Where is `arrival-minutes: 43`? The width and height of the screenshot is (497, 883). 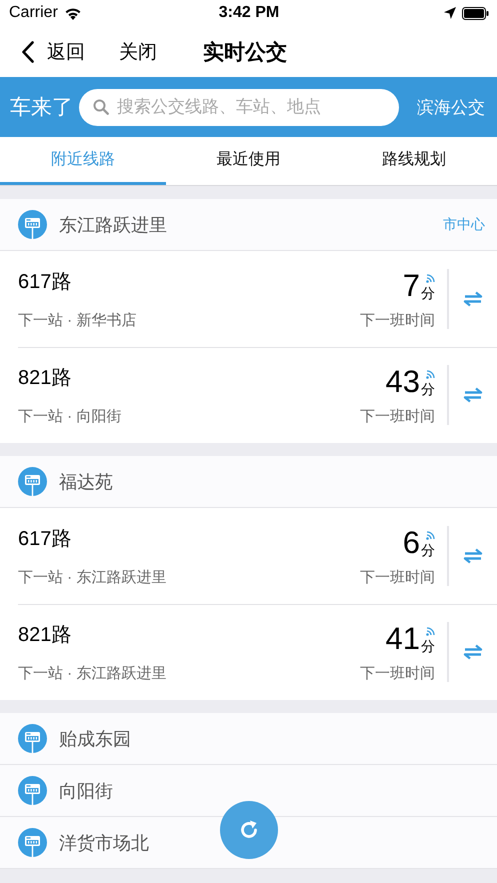
arrival-minutes: 43 is located at coordinates (403, 381).